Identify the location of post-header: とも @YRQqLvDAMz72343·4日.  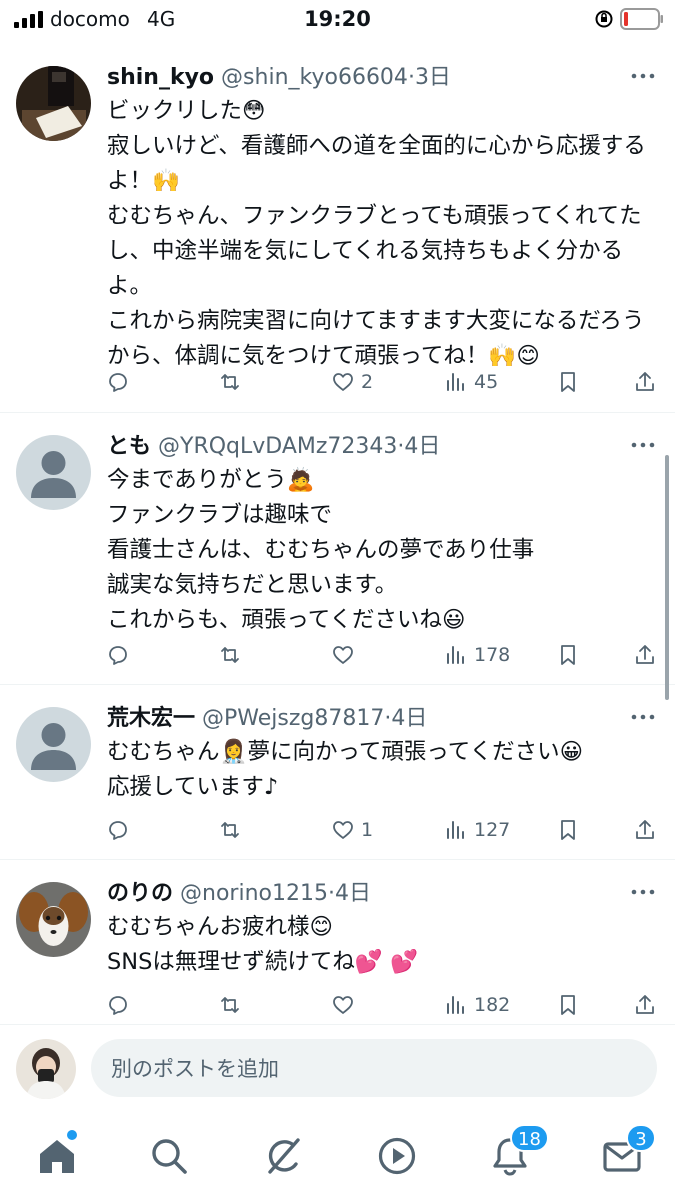
(274, 446).